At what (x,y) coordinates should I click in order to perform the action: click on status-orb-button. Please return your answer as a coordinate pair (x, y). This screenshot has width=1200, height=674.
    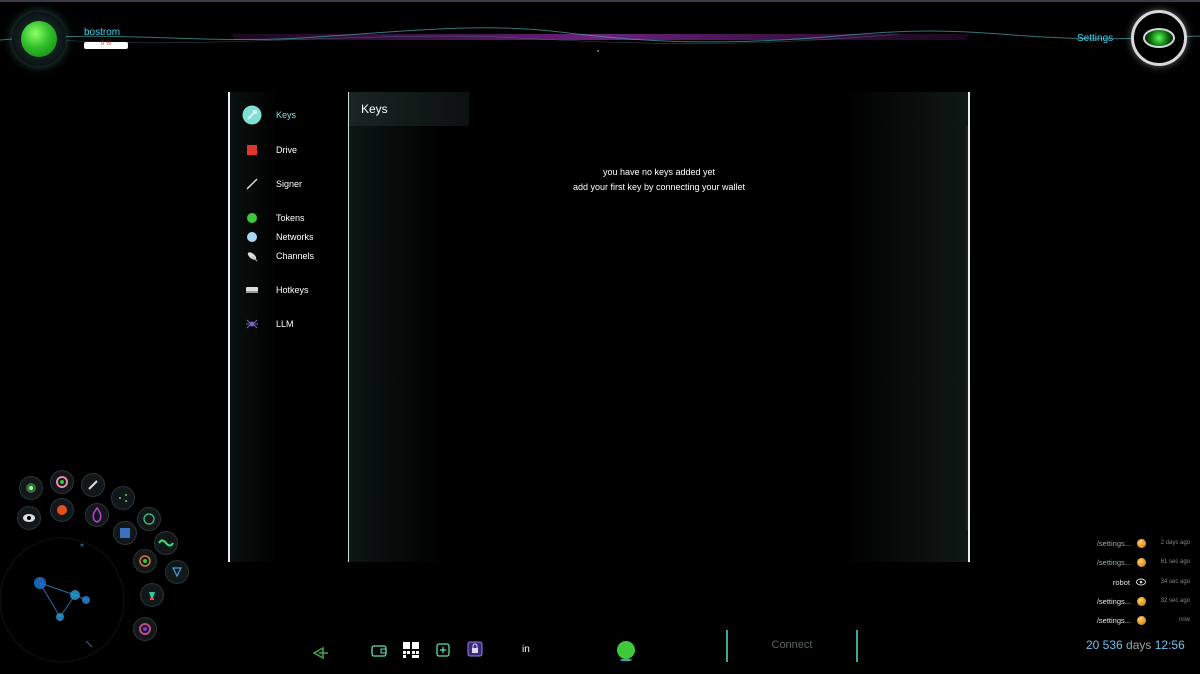
    Looking at the image, I should click on (626, 651).